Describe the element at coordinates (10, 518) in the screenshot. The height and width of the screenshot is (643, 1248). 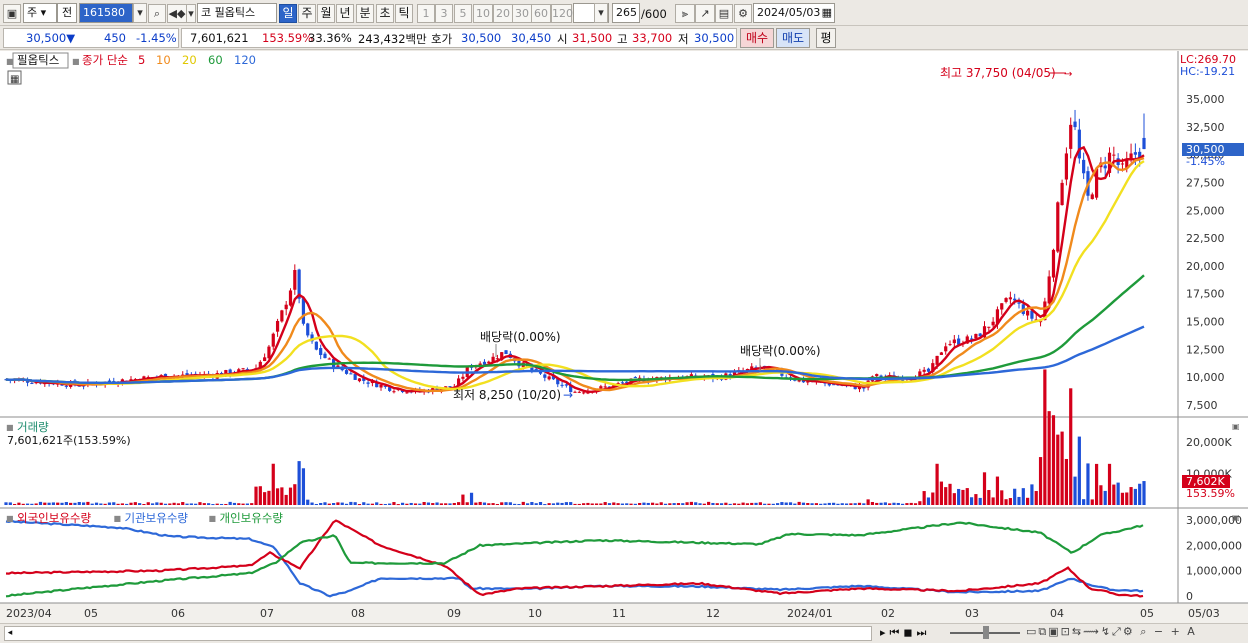
I see `holding-legend-handle: ■` at that location.